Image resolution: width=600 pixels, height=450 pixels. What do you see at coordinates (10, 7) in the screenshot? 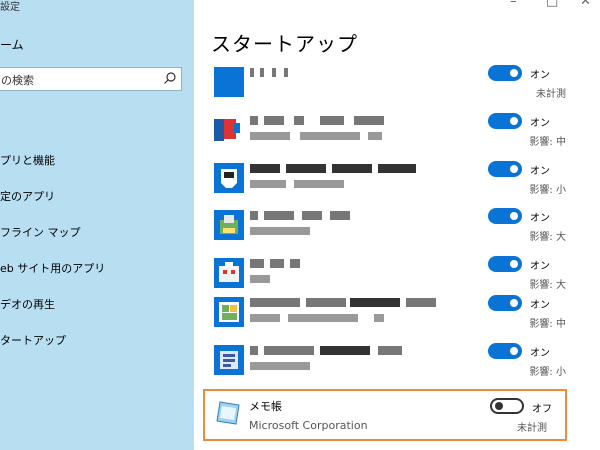
I see `window-title: 設定` at bounding box center [10, 7].